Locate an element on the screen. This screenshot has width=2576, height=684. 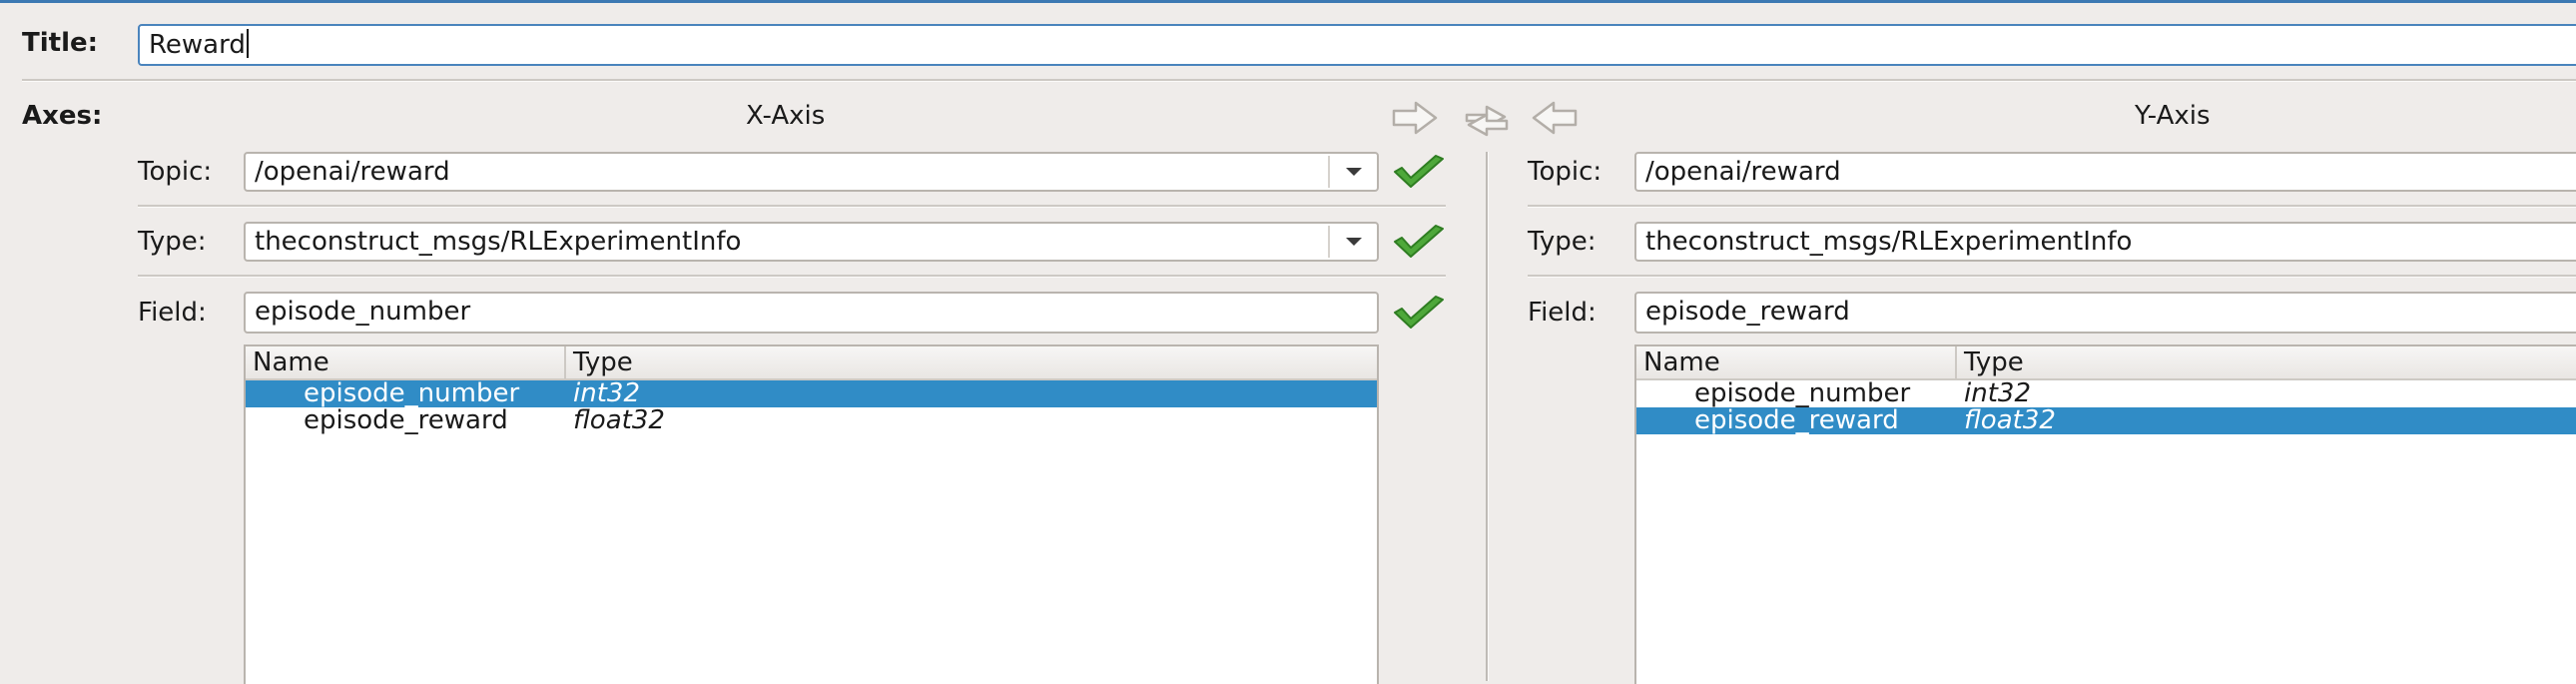
title-divider is located at coordinates (1299, 80).